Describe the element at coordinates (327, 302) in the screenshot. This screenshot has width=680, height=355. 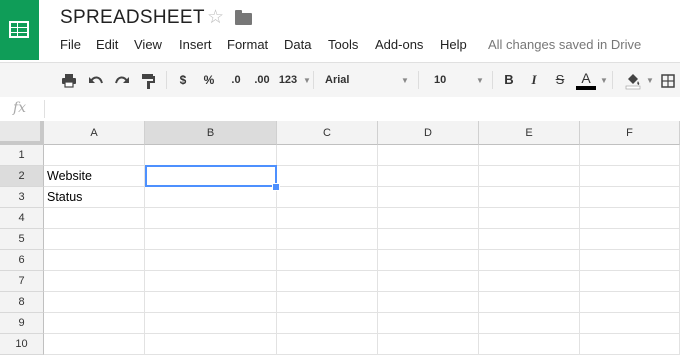
I see `cell-c8` at that location.